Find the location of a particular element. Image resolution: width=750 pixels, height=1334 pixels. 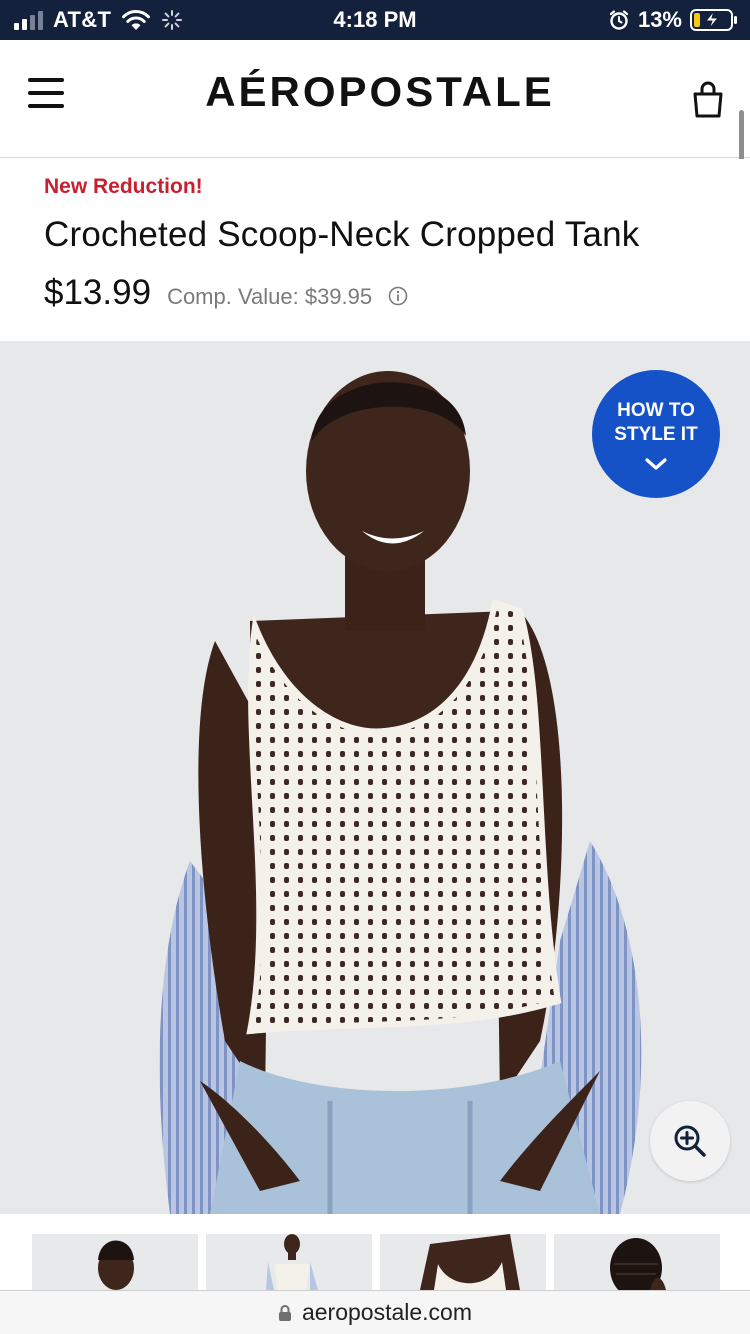

product-title: Crocheted Scoop-Neck Cropped Tank is located at coordinates (342, 234).